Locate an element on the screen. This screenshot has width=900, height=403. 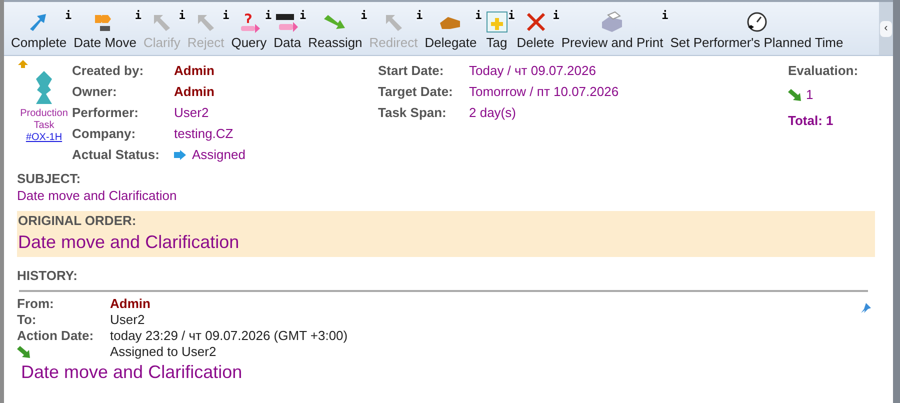
toolbar-button: i Preview and Print is located at coordinates (612, 31).